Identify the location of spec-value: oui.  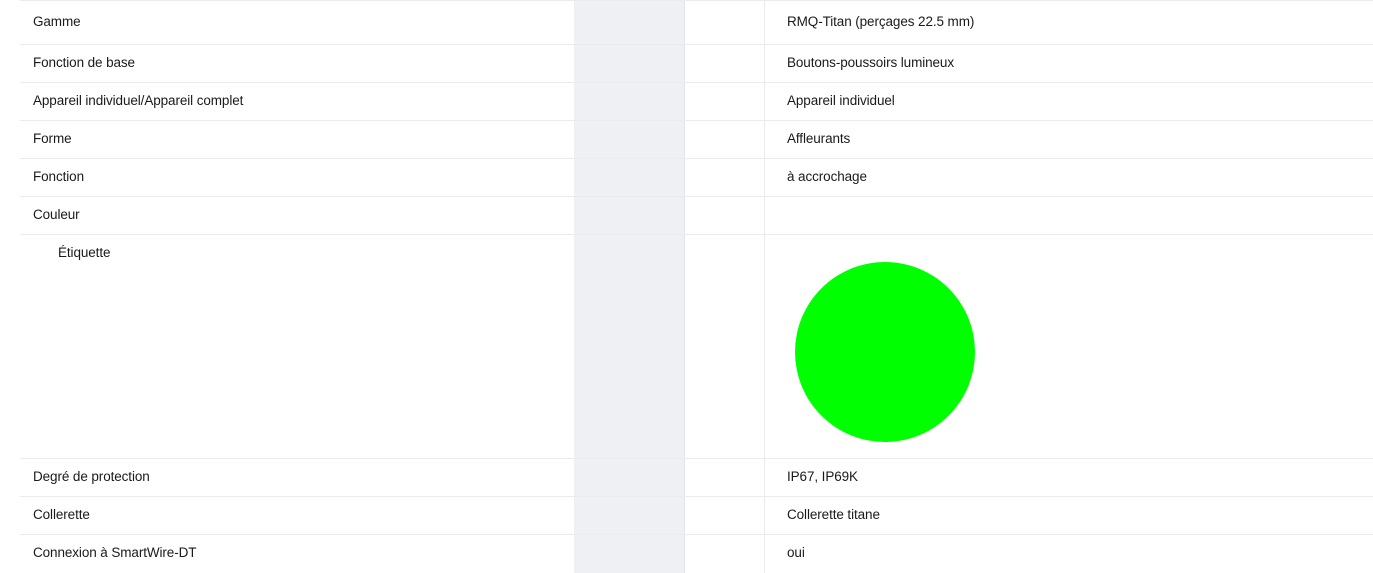
(796, 552).